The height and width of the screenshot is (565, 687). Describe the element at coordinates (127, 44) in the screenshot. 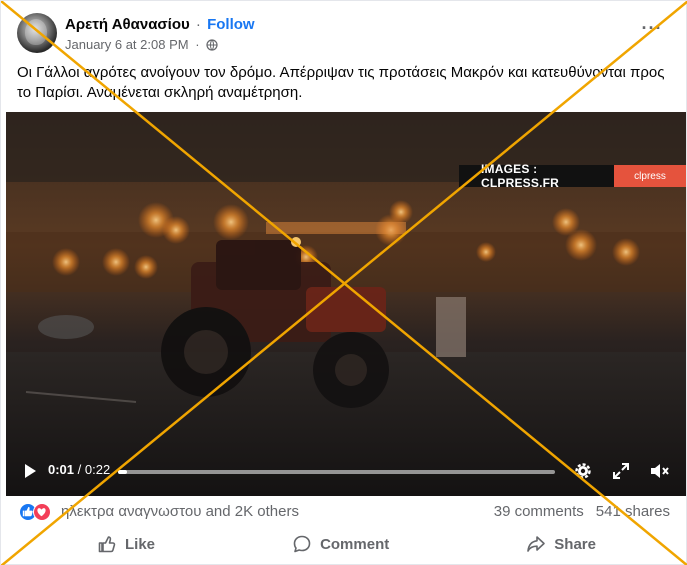

I see `post-timestamp: January 6 at 2:08 PM` at that location.